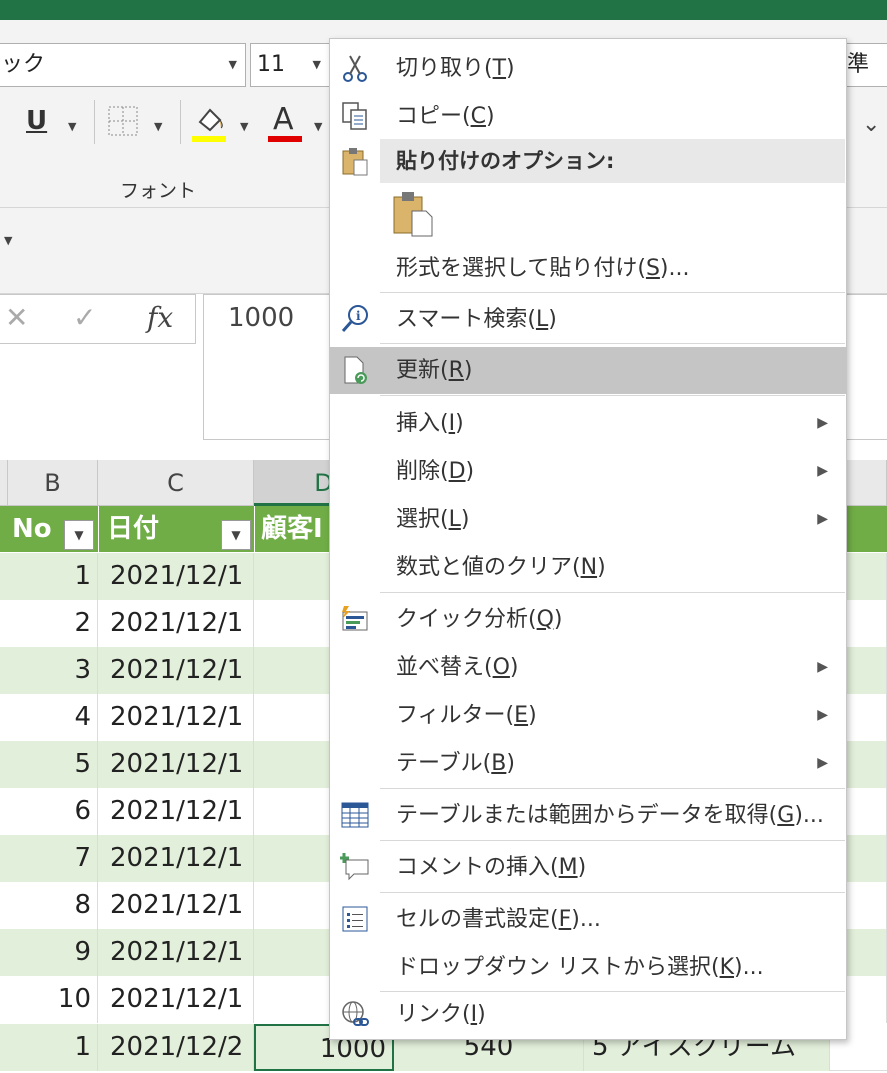 The height and width of the screenshot is (1073, 887). What do you see at coordinates (434, 370) in the screenshot?
I see `menu-label: 更新(R)` at bounding box center [434, 370].